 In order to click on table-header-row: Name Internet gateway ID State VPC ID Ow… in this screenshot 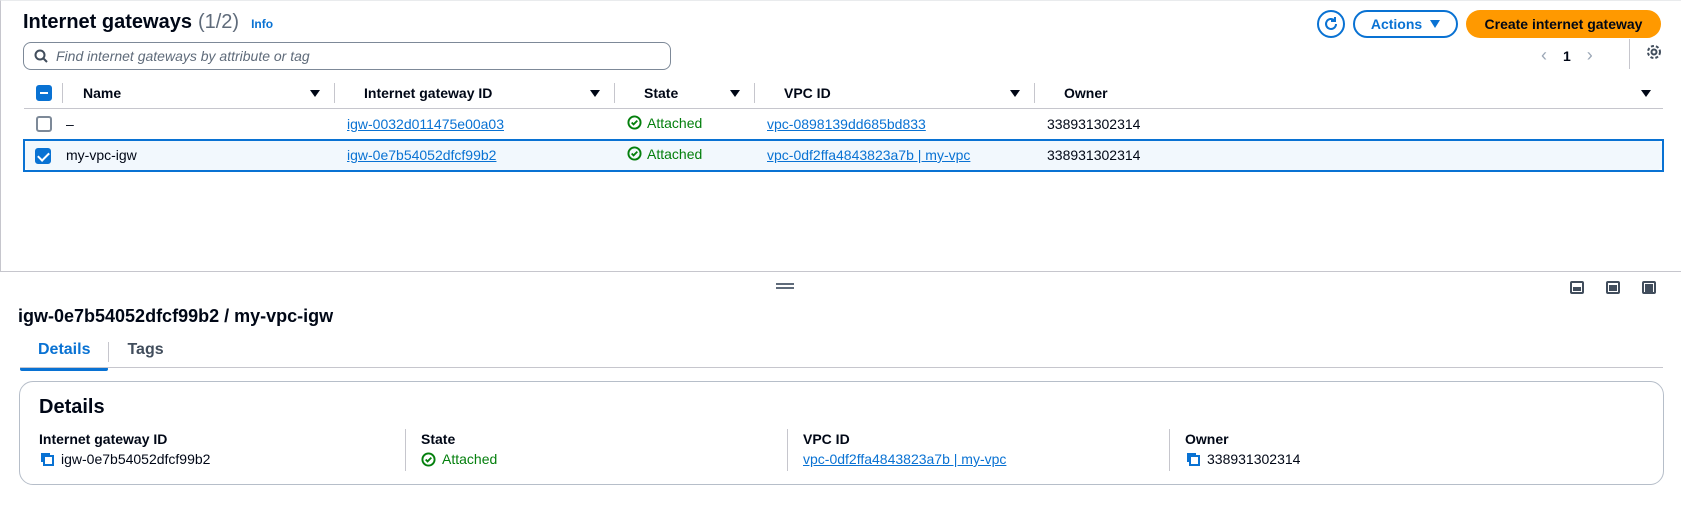, I will do `click(843, 93)`.